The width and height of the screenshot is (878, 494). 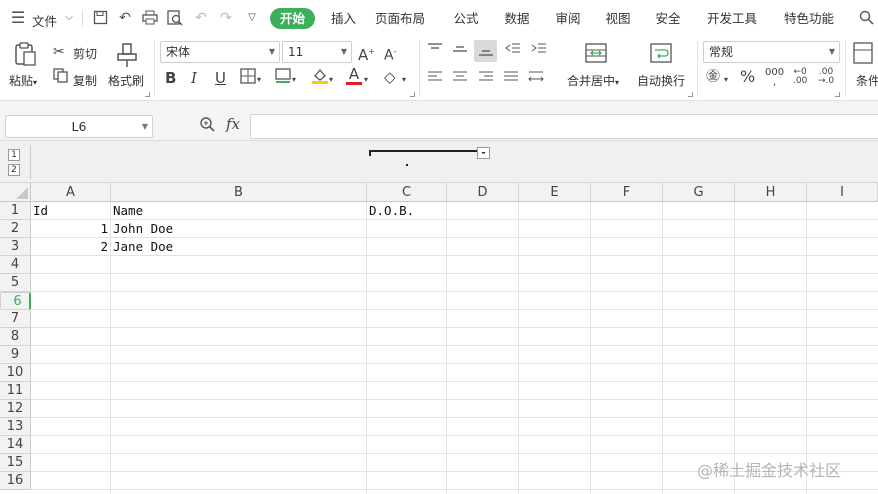 I want to click on wrap-text-button: 自动换行, so click(x=661, y=80).